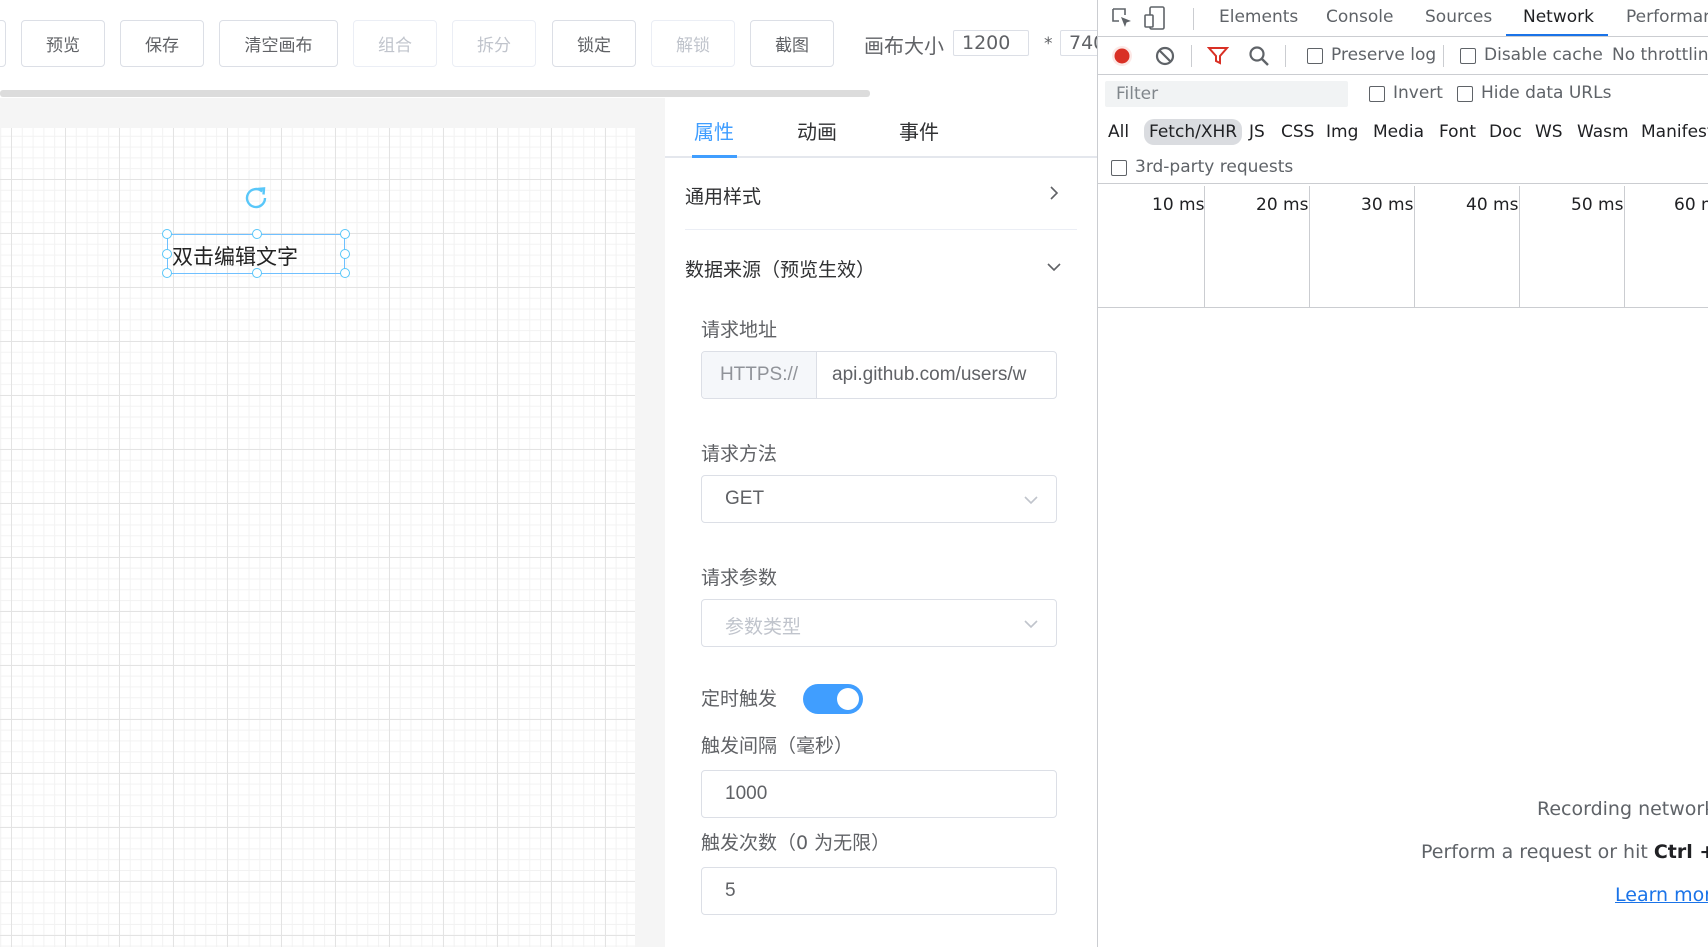 Image resolution: width=1708 pixels, height=947 pixels. What do you see at coordinates (919, 130) in the screenshot?
I see `tab-events: 事件` at bounding box center [919, 130].